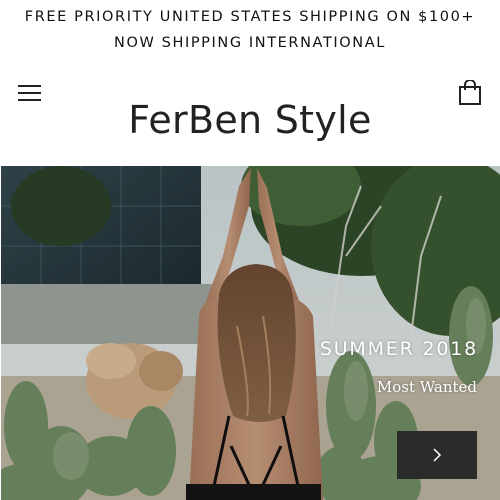  What do you see at coordinates (398, 349) in the screenshot?
I see `hero-title: SUMMER 2018` at bounding box center [398, 349].